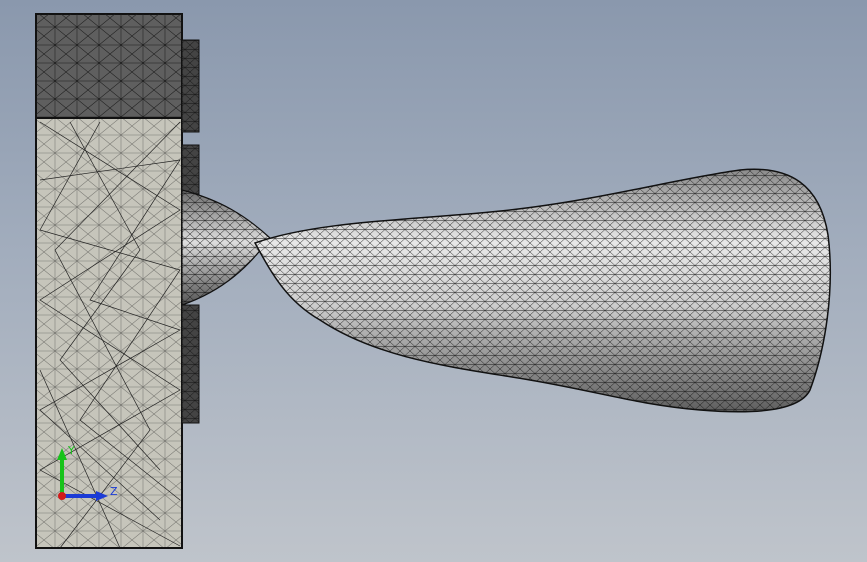 This screenshot has width=867, height=562. I want to click on y-axis-label: Y, so click(71, 450).